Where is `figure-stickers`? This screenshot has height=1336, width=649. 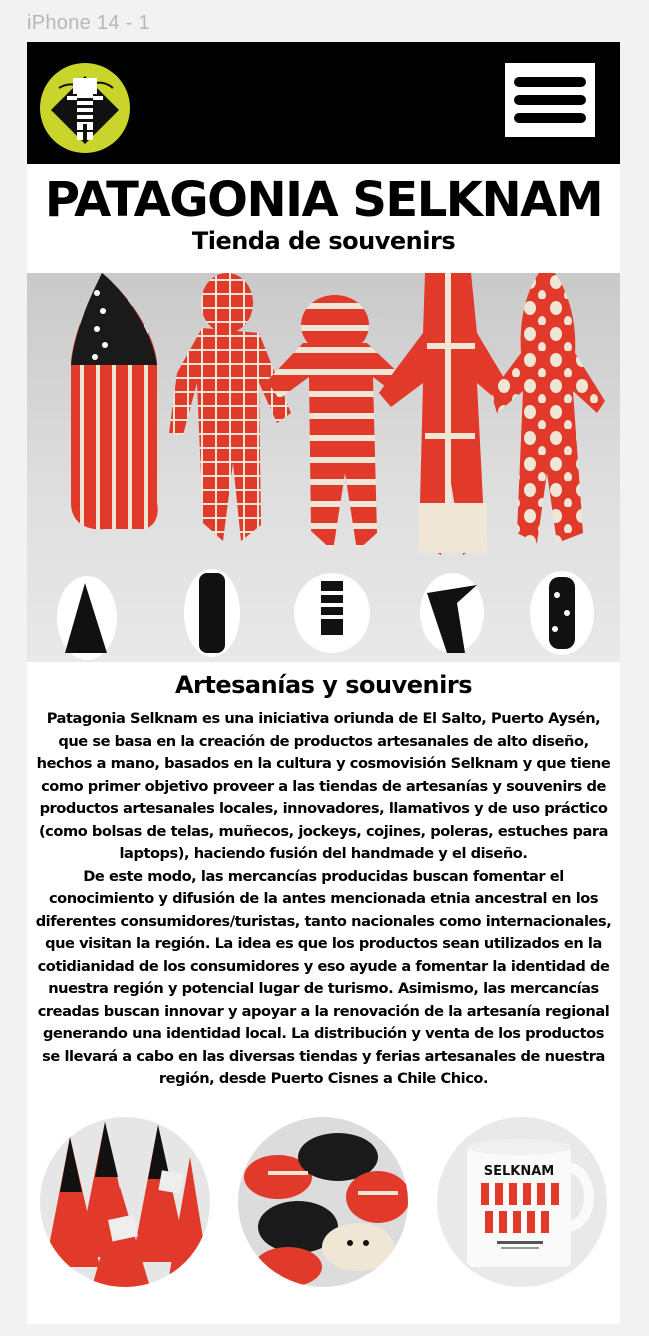
figure-stickers is located at coordinates (325, 614).